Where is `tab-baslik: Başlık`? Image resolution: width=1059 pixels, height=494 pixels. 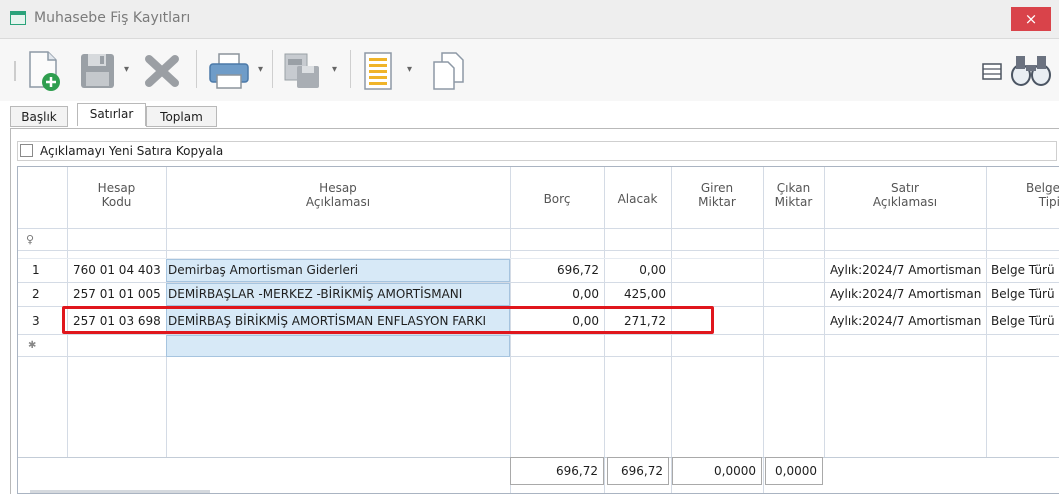
tab-baslik: Başlık is located at coordinates (39, 116).